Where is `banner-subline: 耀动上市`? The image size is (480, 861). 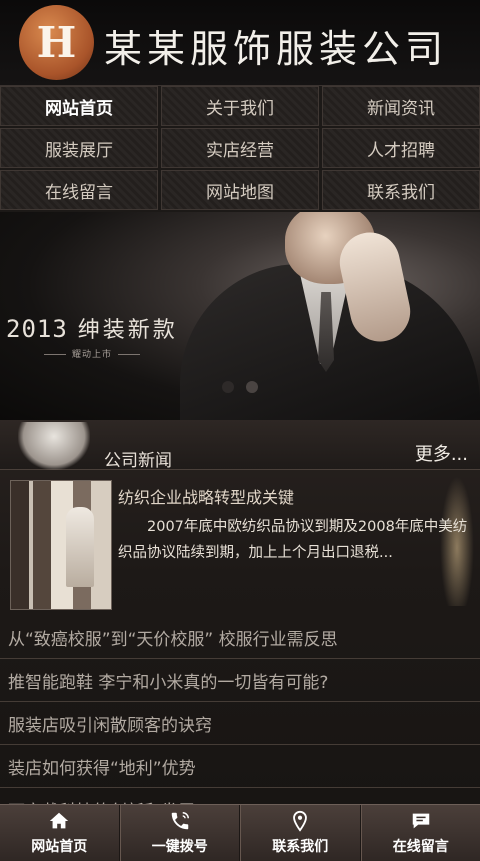
banner-subline: 耀动上市 is located at coordinates (92, 353).